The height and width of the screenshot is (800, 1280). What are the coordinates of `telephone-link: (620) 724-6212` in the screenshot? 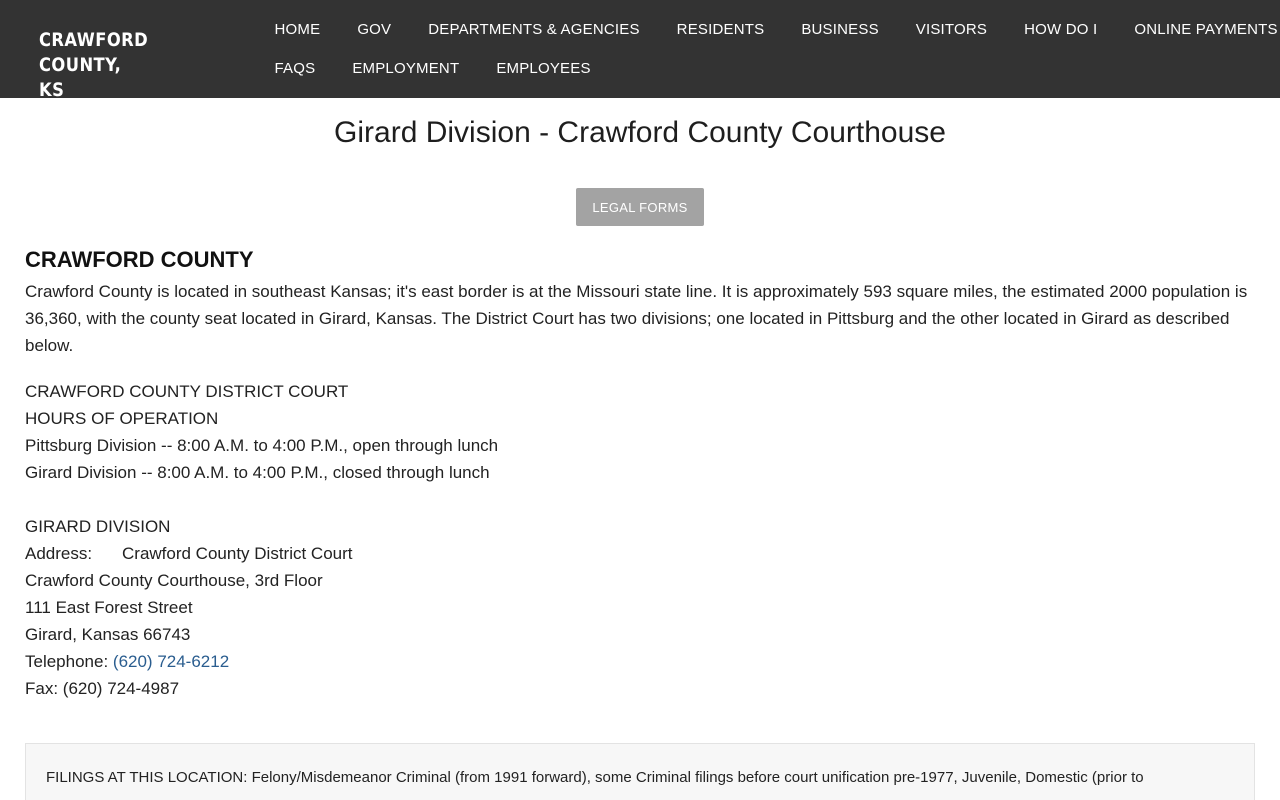 It's located at (171, 661).